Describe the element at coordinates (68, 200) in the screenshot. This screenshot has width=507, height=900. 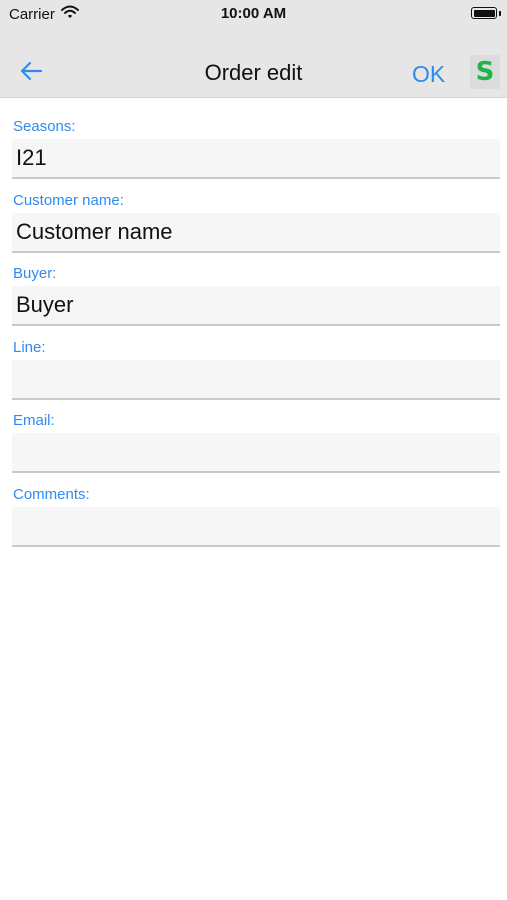
I see `customer-name-label: Customer name:` at that location.